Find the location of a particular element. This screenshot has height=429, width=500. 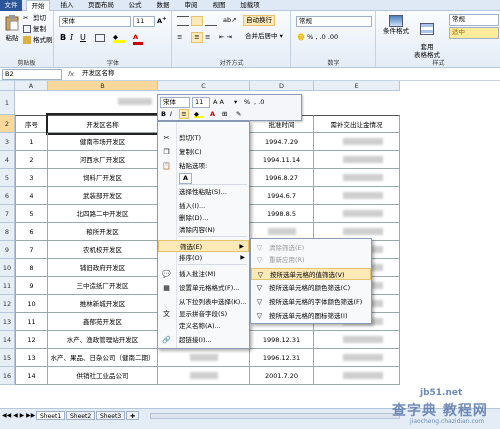

sheet-nav-buttons: ◀◀ ◀ ▶ ▶▶ is located at coordinates (18, 415).